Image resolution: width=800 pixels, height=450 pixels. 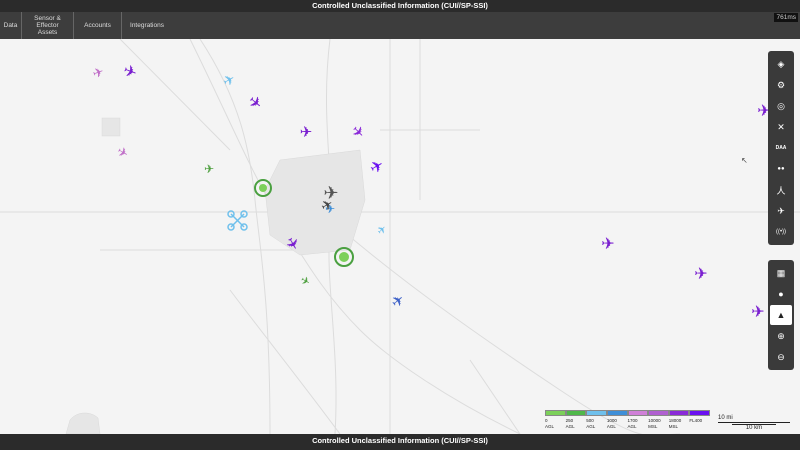 What do you see at coordinates (781, 294) in the screenshot?
I see `pin-icon: ●` at bounding box center [781, 294].